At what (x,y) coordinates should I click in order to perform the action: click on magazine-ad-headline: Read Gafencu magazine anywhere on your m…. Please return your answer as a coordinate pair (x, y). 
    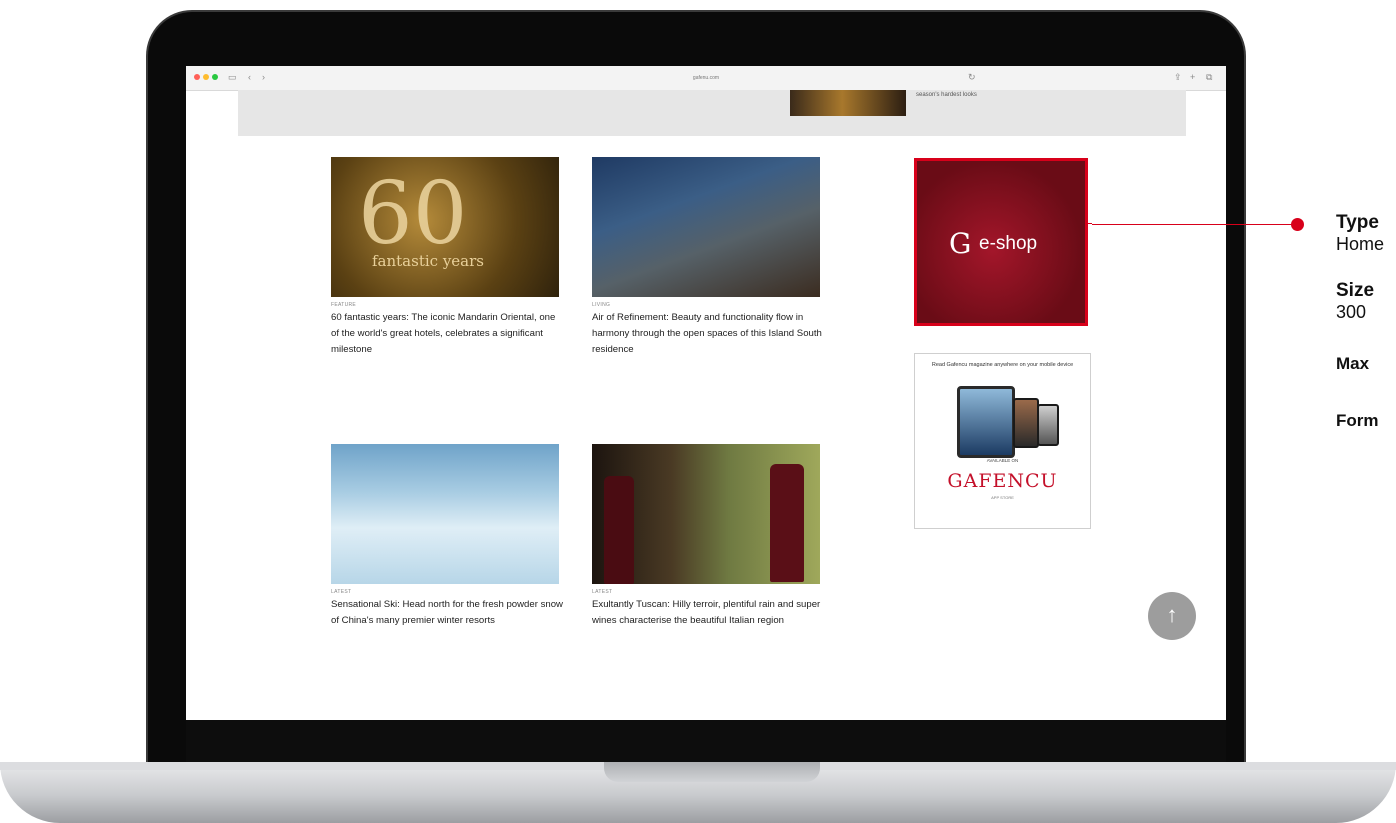
    Looking at the image, I should click on (1002, 365).